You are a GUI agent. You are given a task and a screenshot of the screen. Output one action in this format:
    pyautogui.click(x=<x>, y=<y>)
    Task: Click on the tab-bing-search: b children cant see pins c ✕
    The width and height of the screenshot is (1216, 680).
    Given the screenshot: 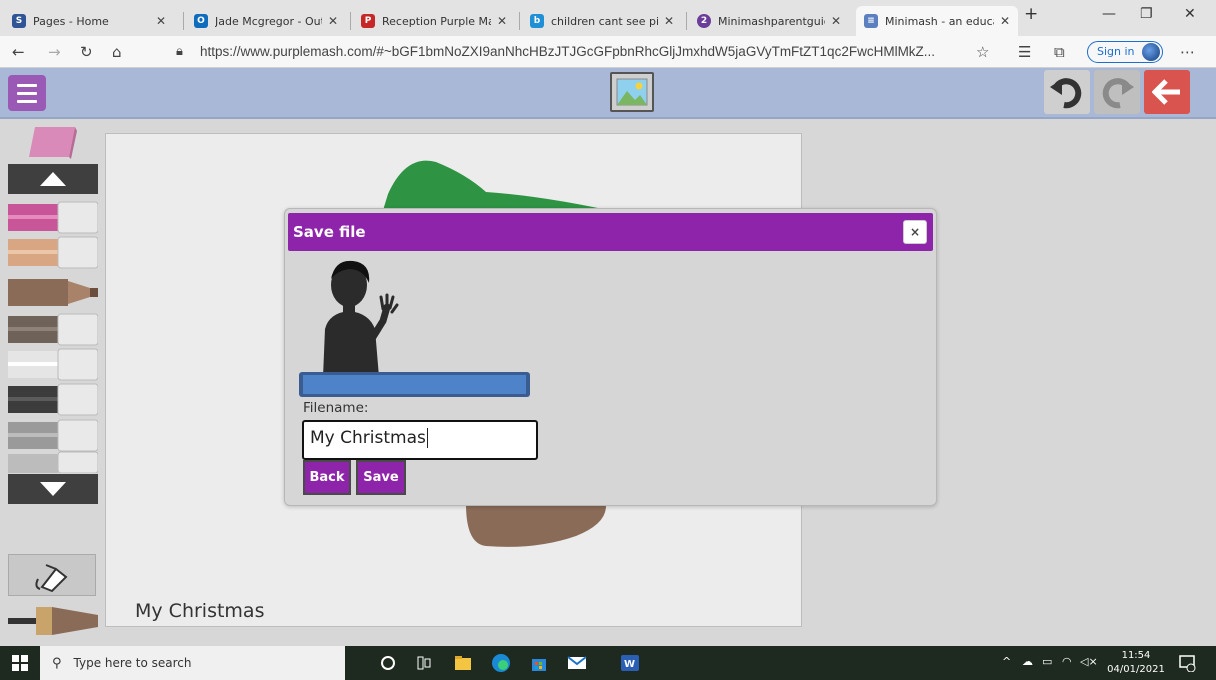 What is the action you would take?
    pyautogui.click(x=602, y=21)
    